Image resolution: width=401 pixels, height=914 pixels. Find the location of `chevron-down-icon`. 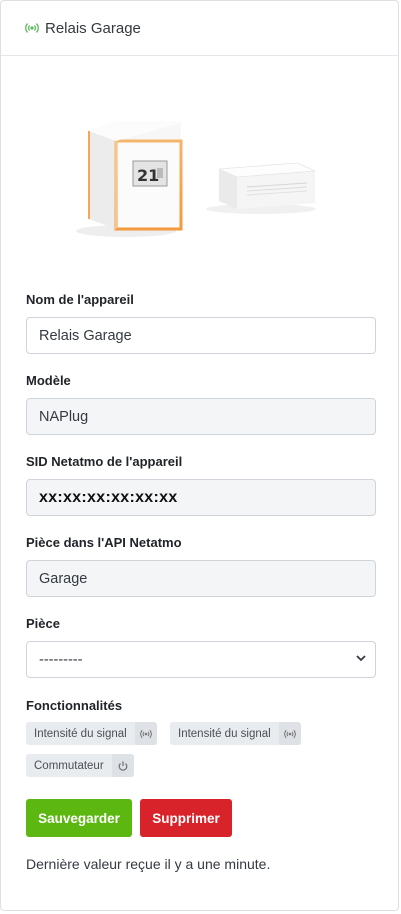

chevron-down-icon is located at coordinates (361, 660).